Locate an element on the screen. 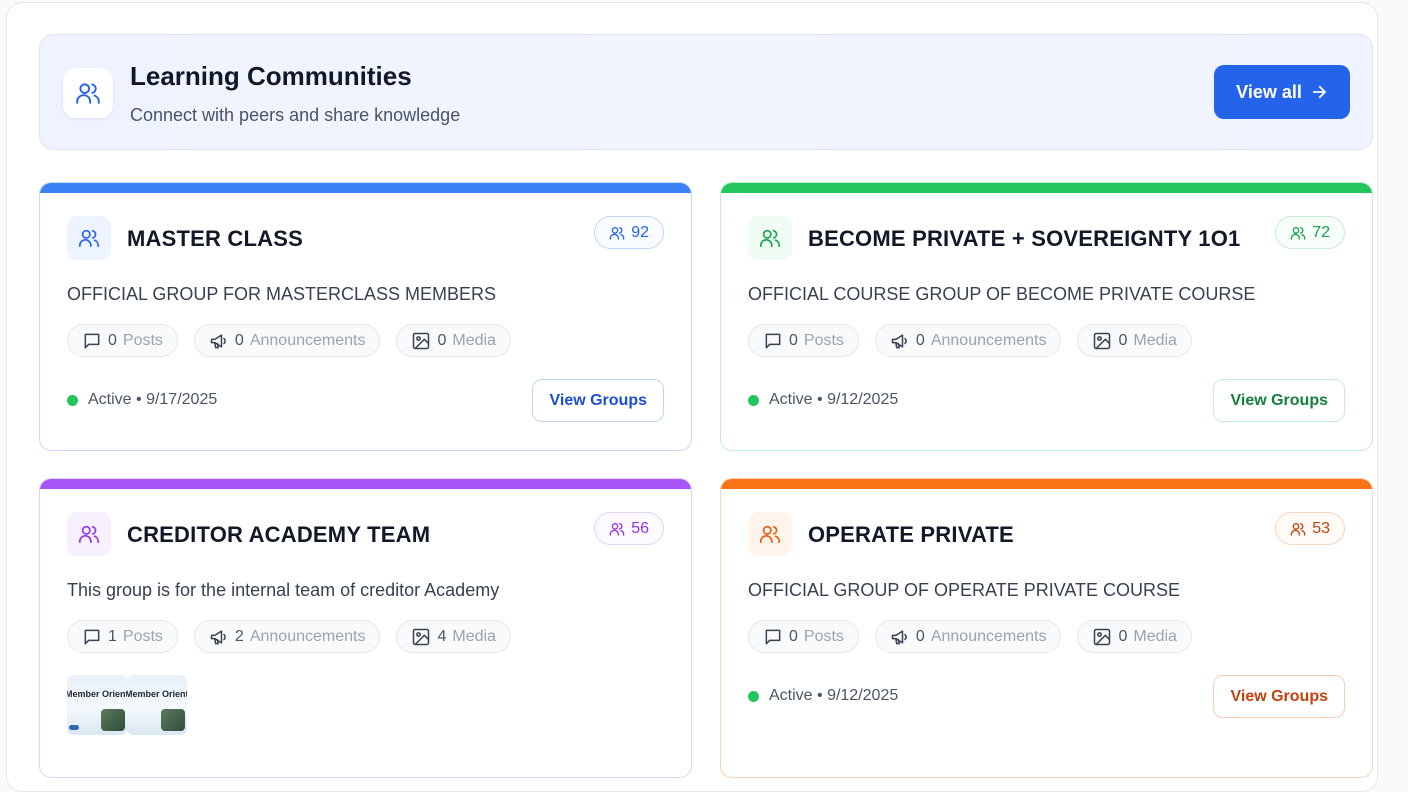 The height and width of the screenshot is (792, 1408). card-description: OFFICIAL GROUP OF OPERATE PRIVATE COURSE is located at coordinates (964, 590).